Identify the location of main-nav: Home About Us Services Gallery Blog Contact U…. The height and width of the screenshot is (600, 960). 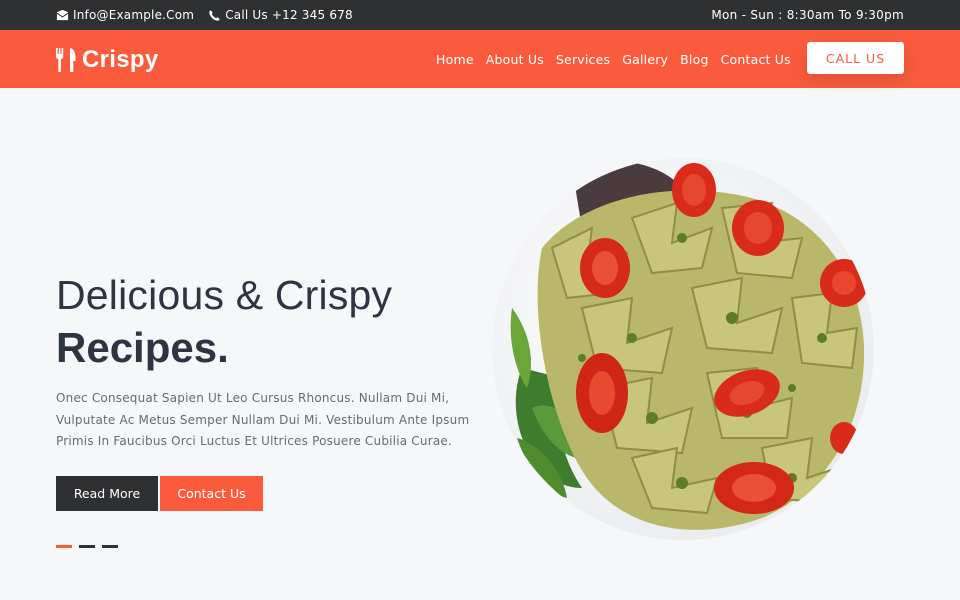
(613, 59).